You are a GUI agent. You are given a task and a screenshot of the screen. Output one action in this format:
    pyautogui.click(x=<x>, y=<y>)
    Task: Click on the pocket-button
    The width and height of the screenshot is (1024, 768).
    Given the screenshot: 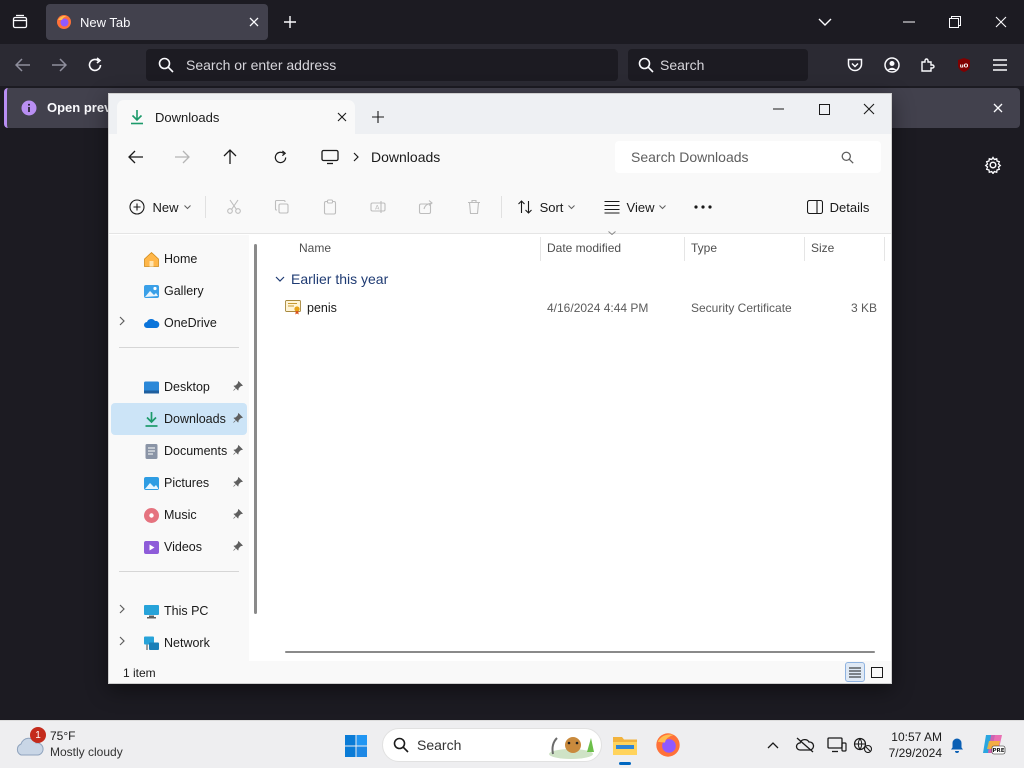 What is the action you would take?
    pyautogui.click(x=855, y=65)
    